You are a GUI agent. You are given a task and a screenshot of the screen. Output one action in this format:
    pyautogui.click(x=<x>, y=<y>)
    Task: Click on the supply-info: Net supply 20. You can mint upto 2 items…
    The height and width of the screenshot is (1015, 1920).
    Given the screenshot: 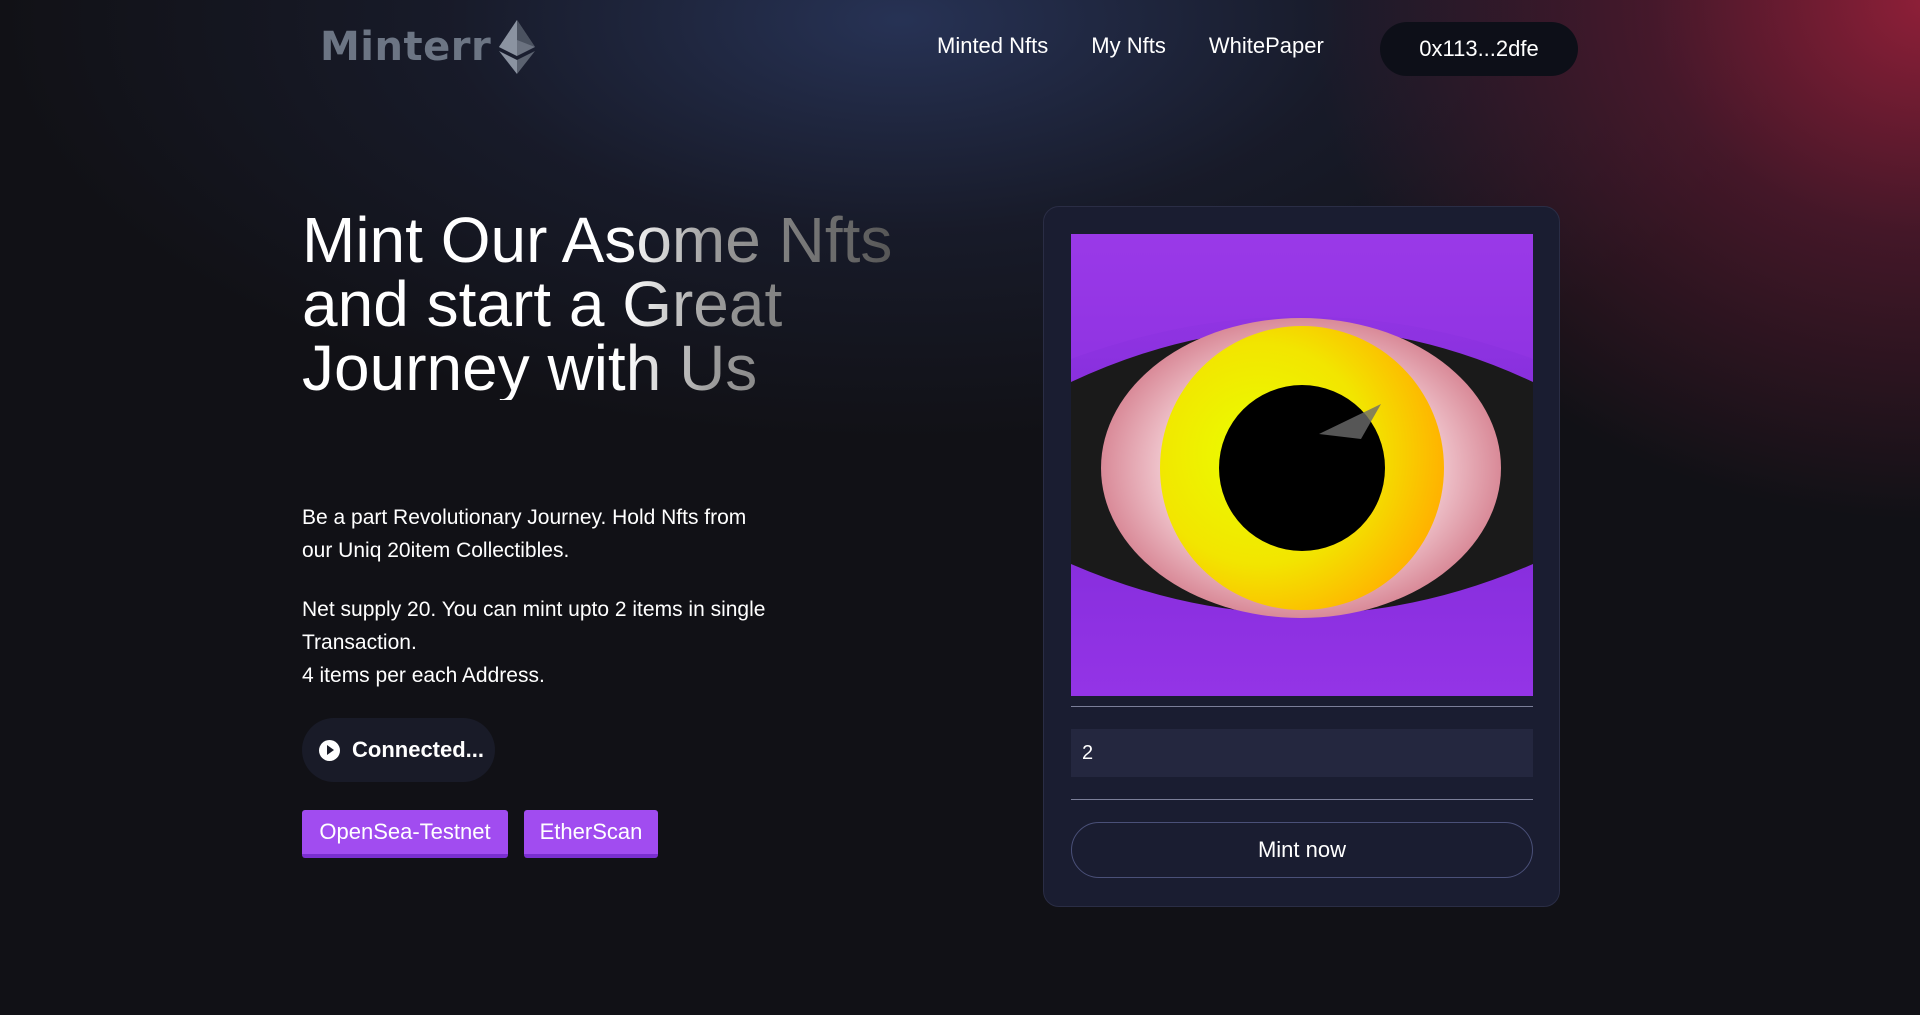 What is the action you would take?
    pyautogui.click(x=534, y=626)
    